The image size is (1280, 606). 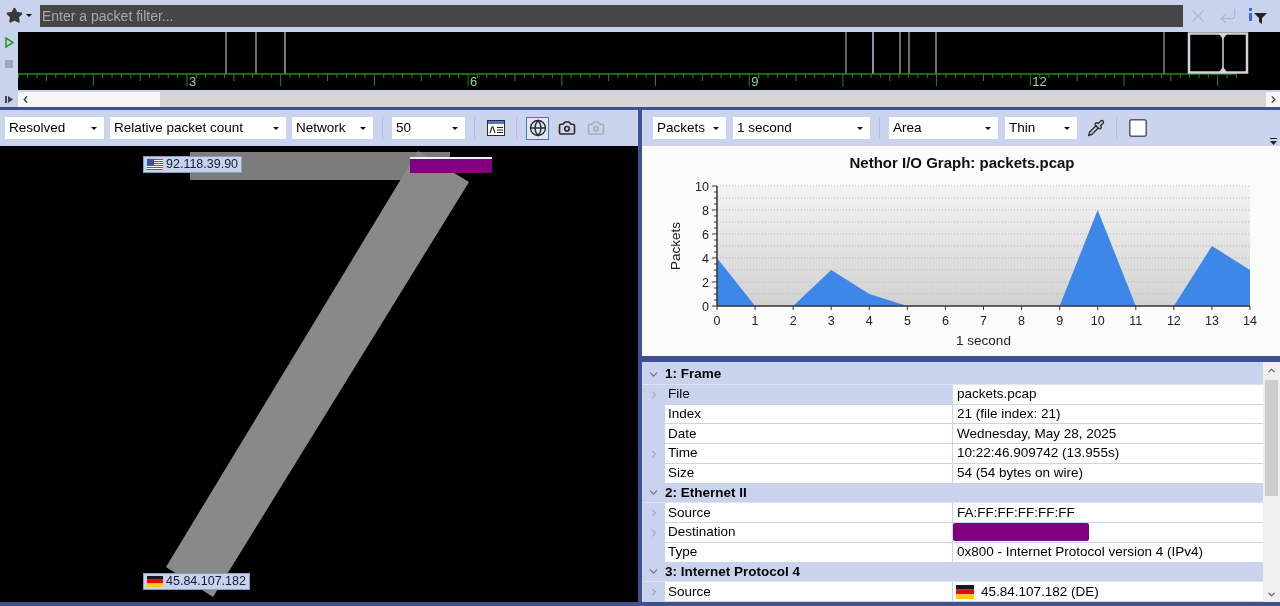 I want to click on axis-tick-label: 9, so click(x=1060, y=321).